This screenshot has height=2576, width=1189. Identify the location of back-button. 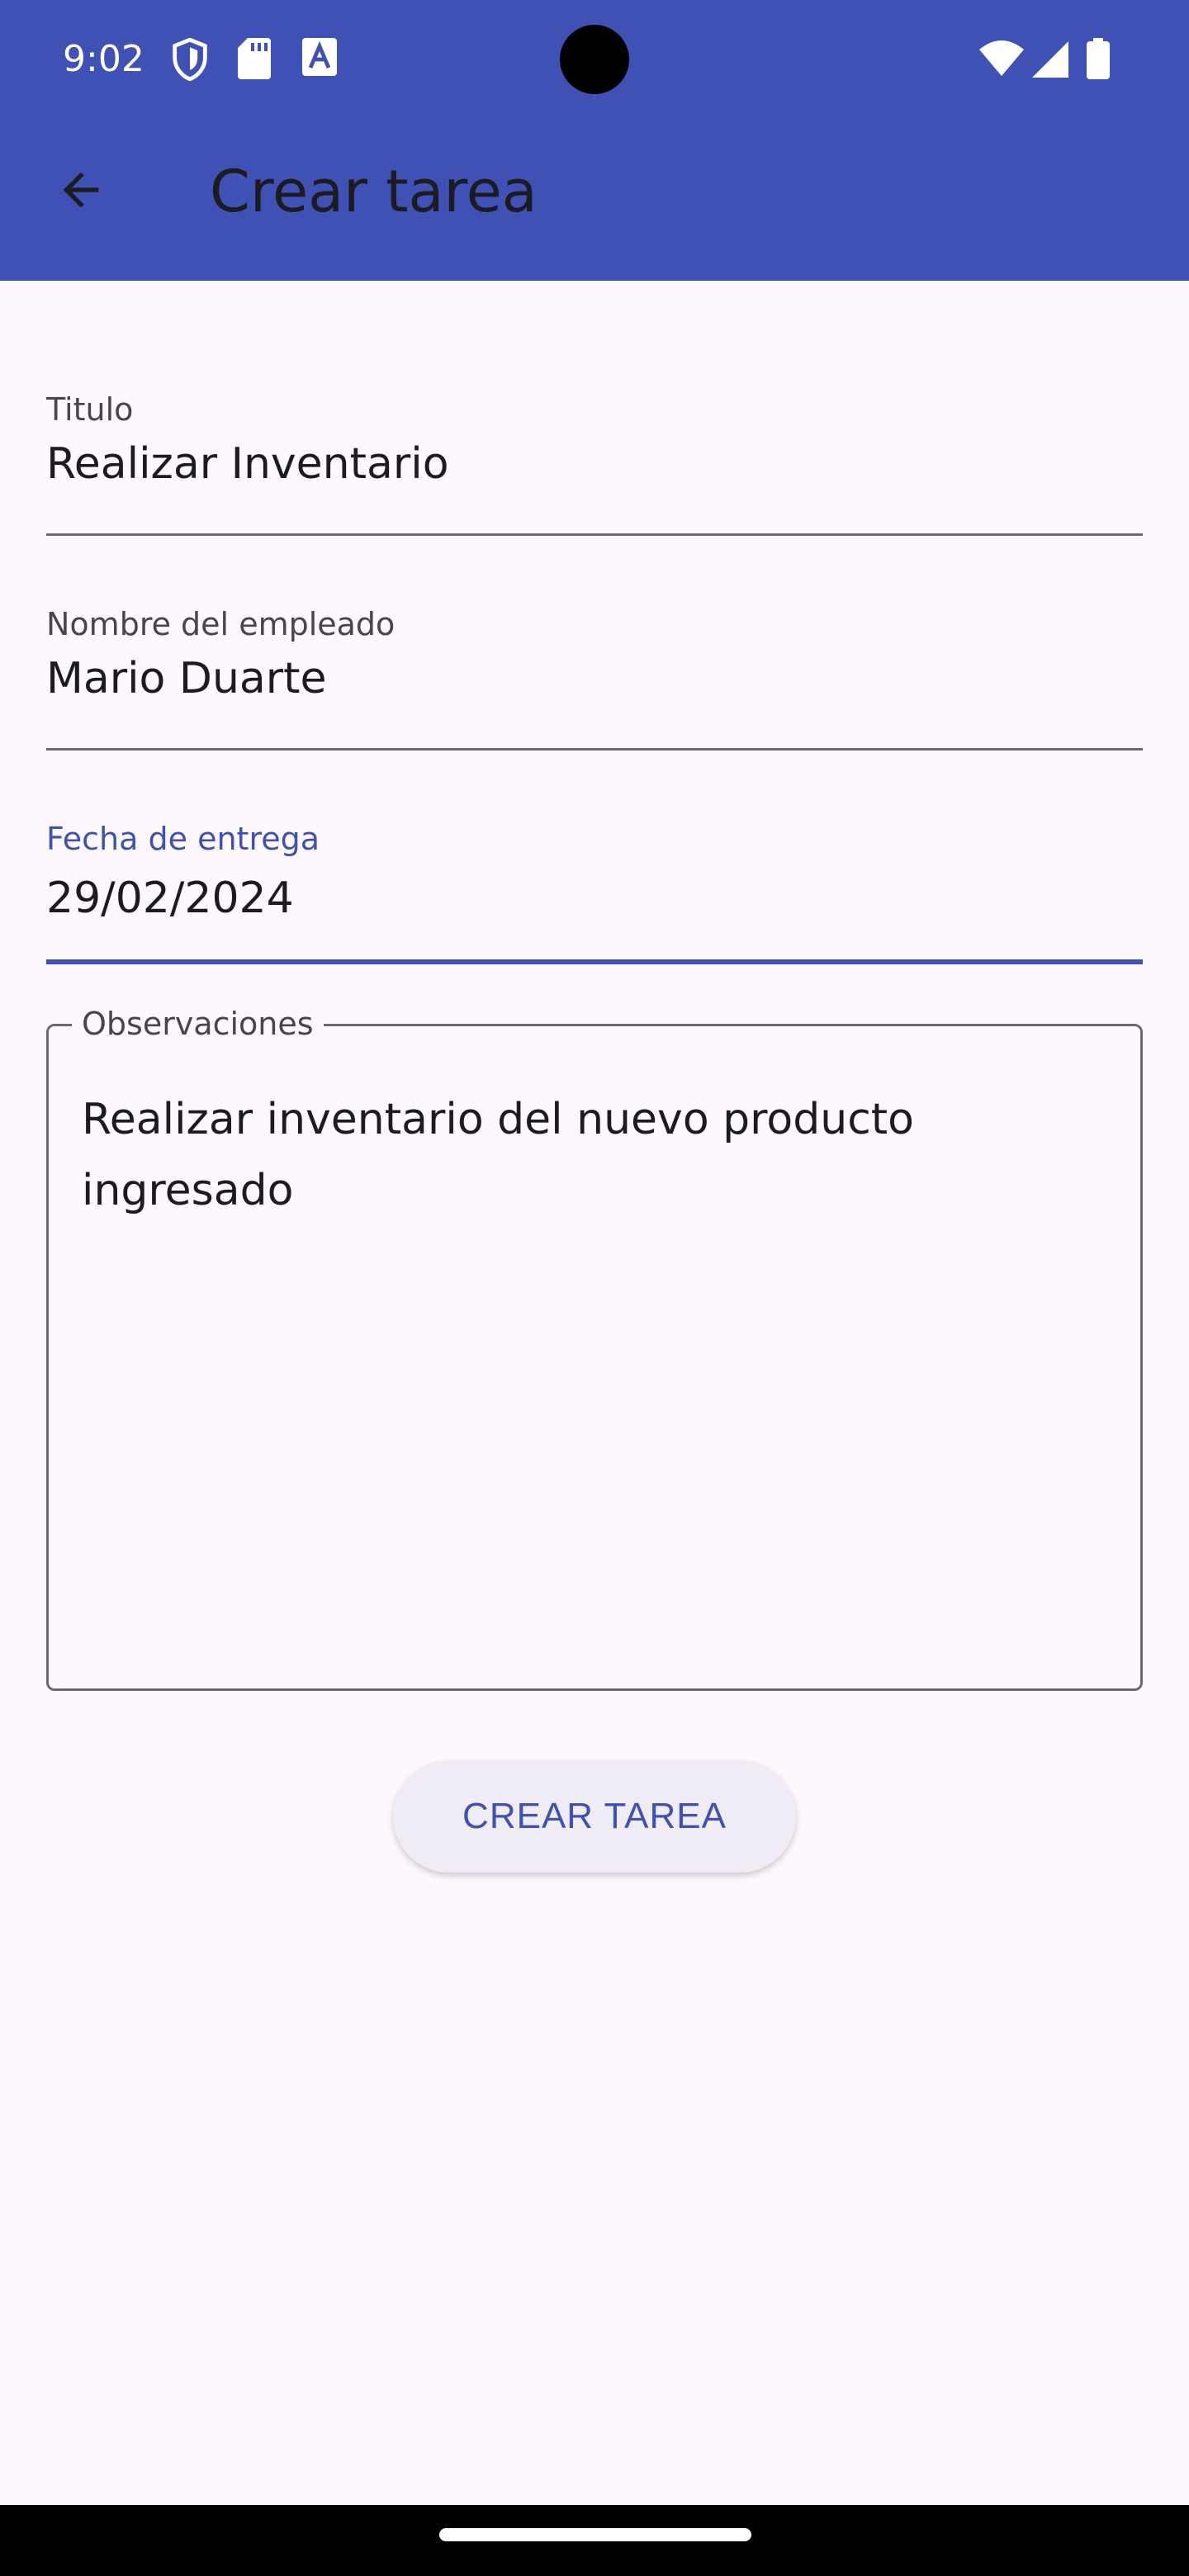
(81, 191).